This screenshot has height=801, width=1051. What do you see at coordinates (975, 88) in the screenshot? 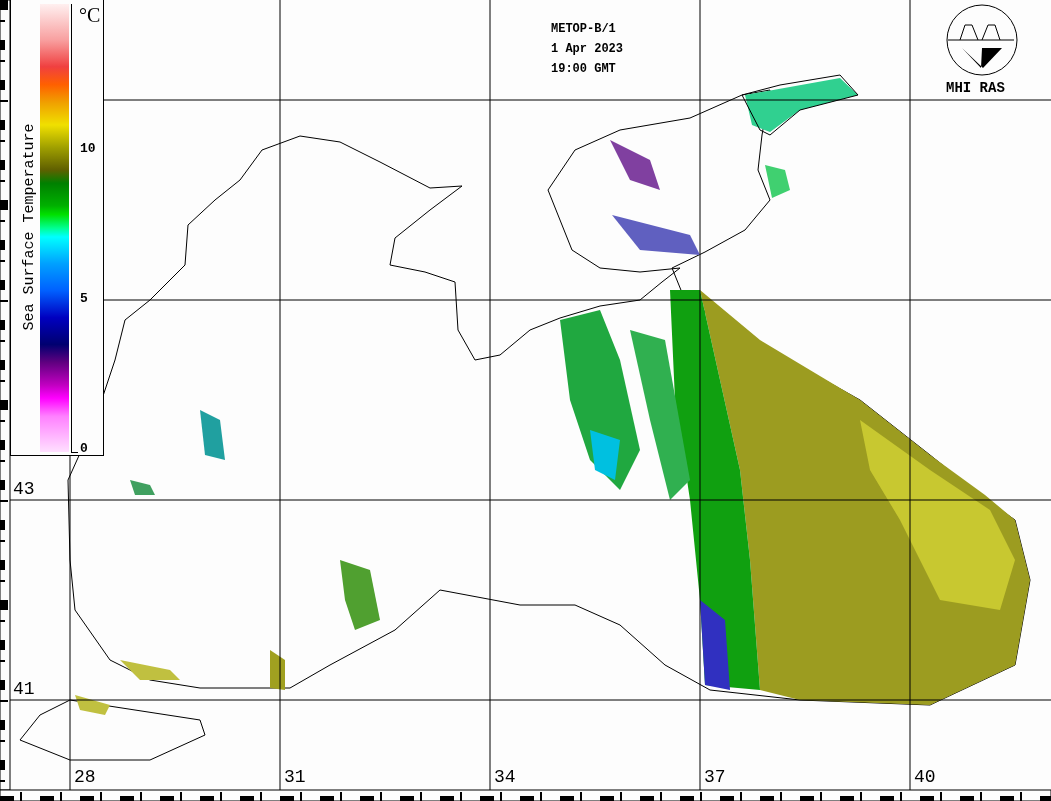
I see `logo-label: MHI RAS` at bounding box center [975, 88].